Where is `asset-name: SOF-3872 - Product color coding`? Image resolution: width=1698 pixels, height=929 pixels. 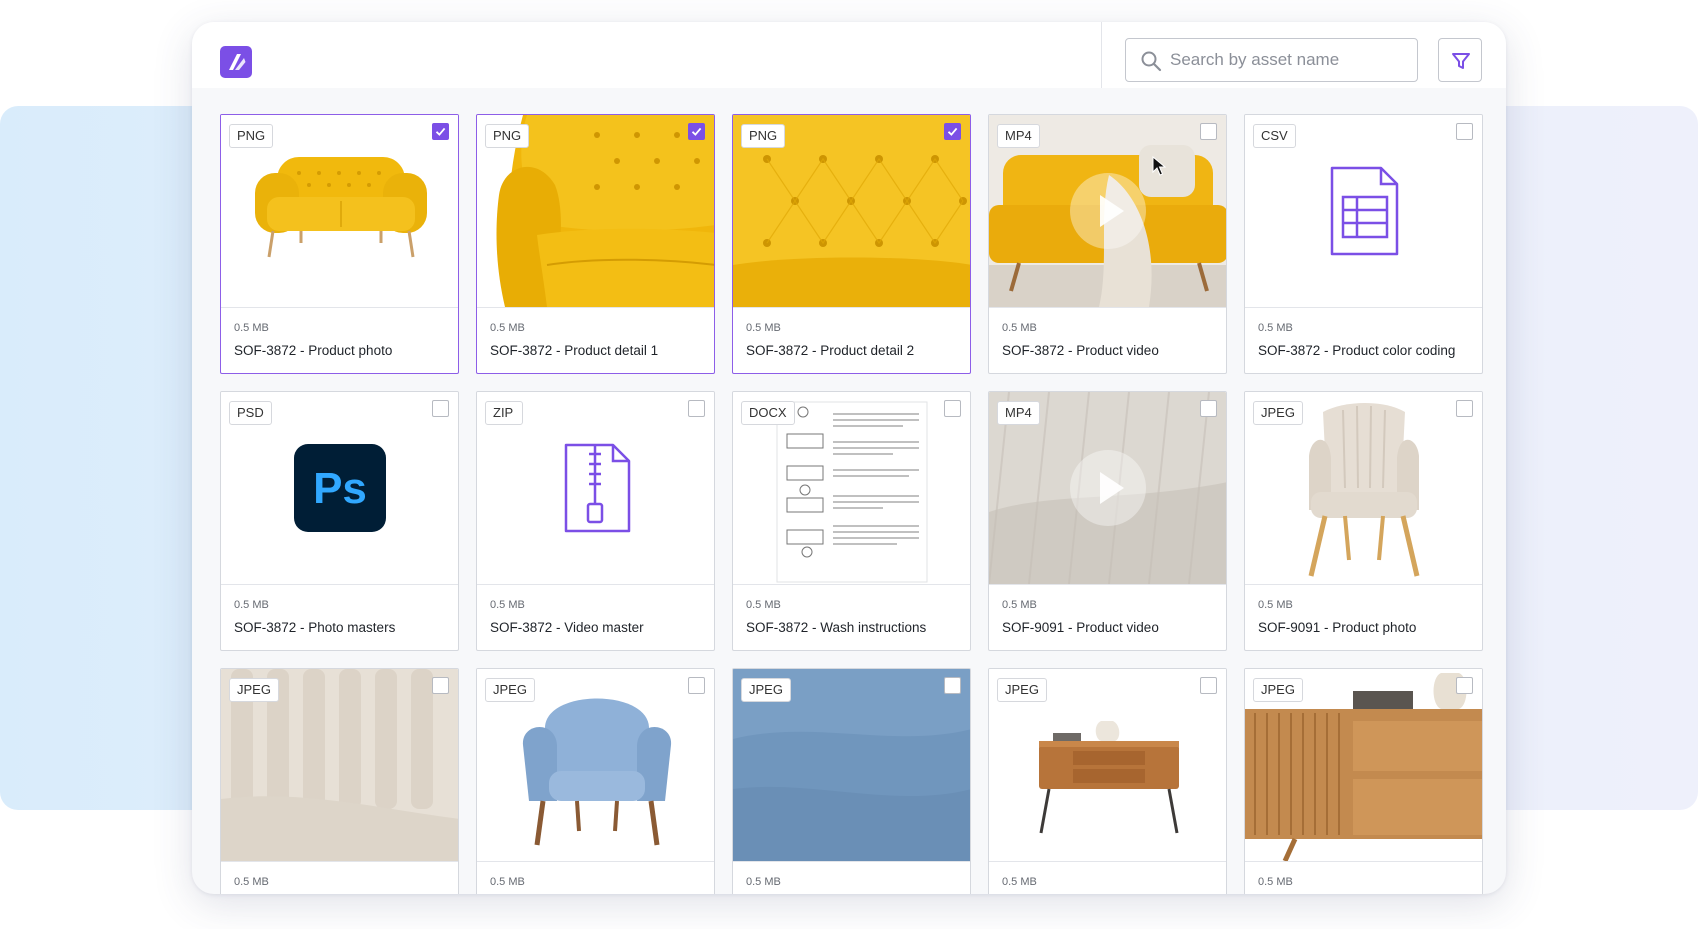
asset-name: SOF-3872 - Product color coding is located at coordinates (1357, 350).